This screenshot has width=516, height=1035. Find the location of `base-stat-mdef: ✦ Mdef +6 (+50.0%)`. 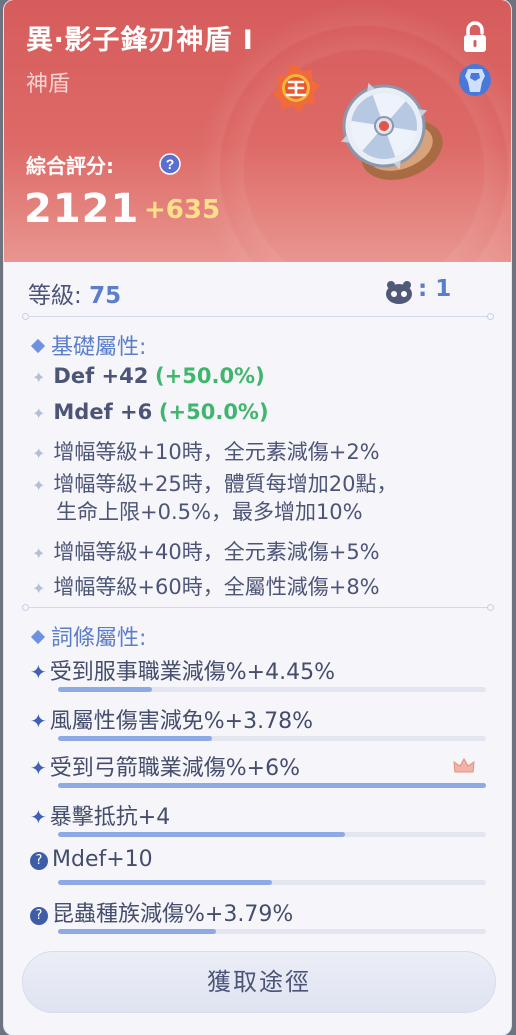

base-stat-mdef: ✦ Mdef +6 (+50.0%) is located at coordinates (150, 412).